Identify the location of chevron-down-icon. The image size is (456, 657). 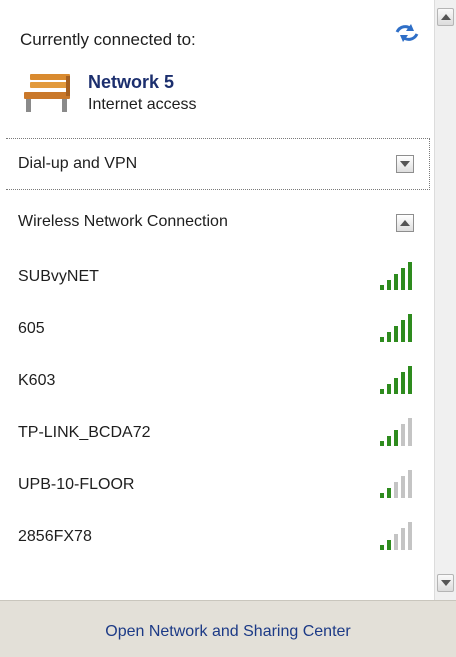
(405, 164).